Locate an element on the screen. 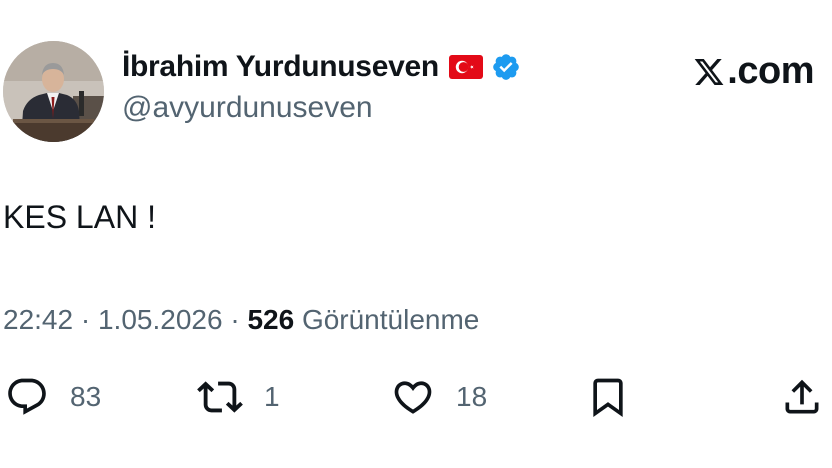 The width and height of the screenshot is (832, 468). bookmark-button is located at coordinates (608, 397).